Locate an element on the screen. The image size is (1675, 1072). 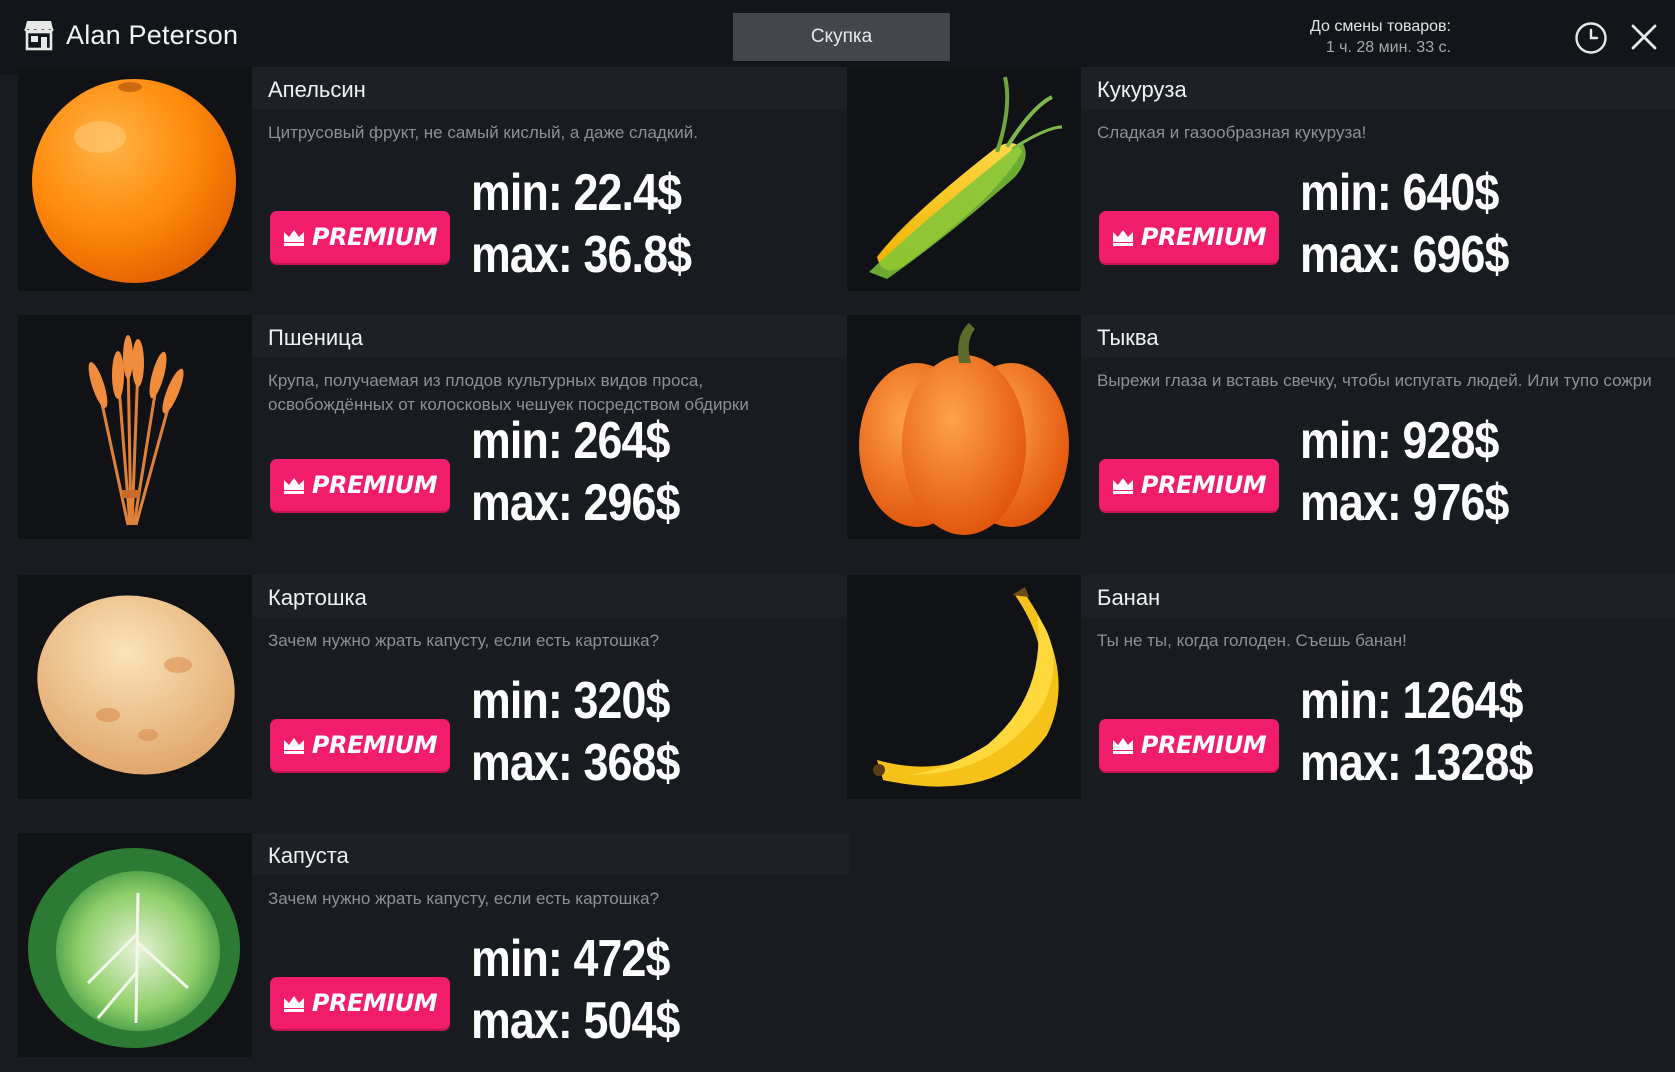
max-price: max: 368$ is located at coordinates (575, 763).